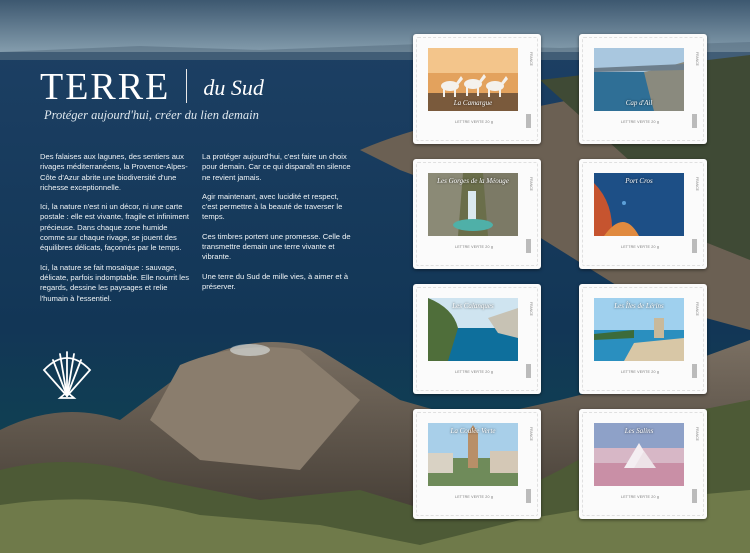 Image resolution: width=750 pixels, height=553 pixels. Describe the element at coordinates (473, 181) in the screenshot. I see `stamp-name: Les Gorges de la Méouge` at that location.